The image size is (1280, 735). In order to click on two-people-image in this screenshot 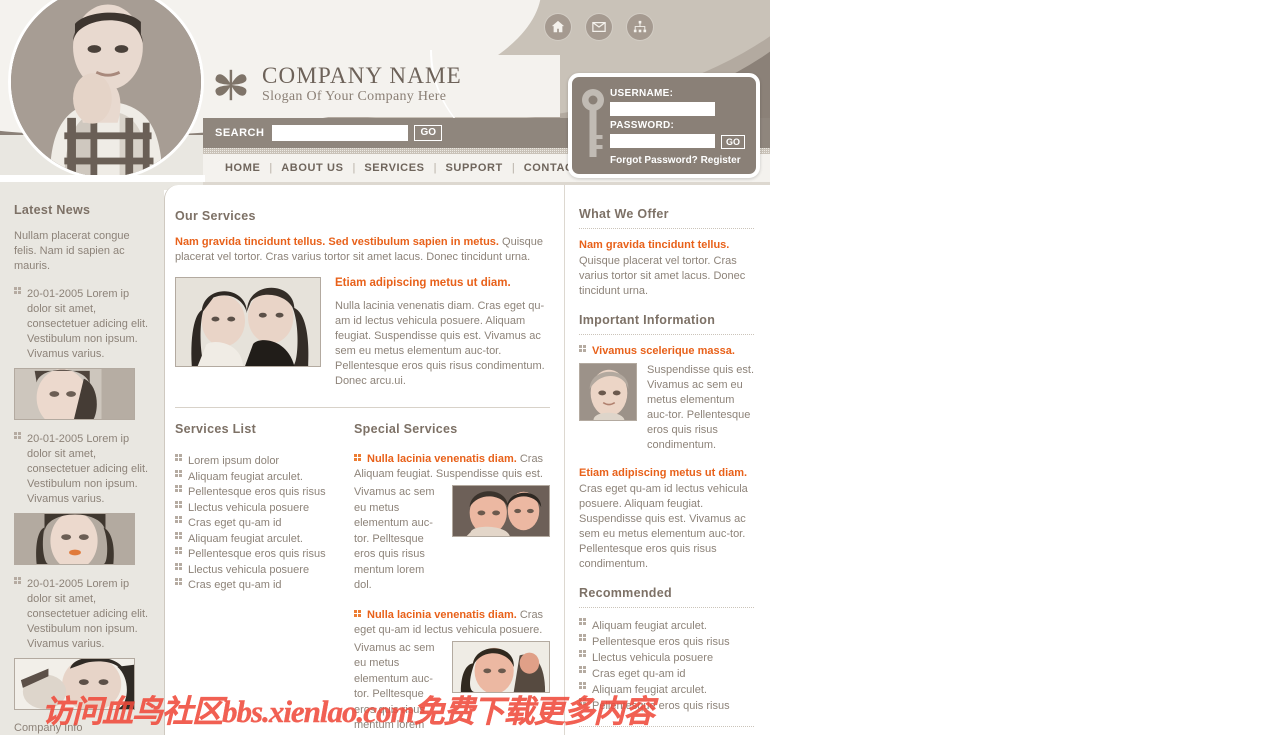, I will do `click(248, 322)`.